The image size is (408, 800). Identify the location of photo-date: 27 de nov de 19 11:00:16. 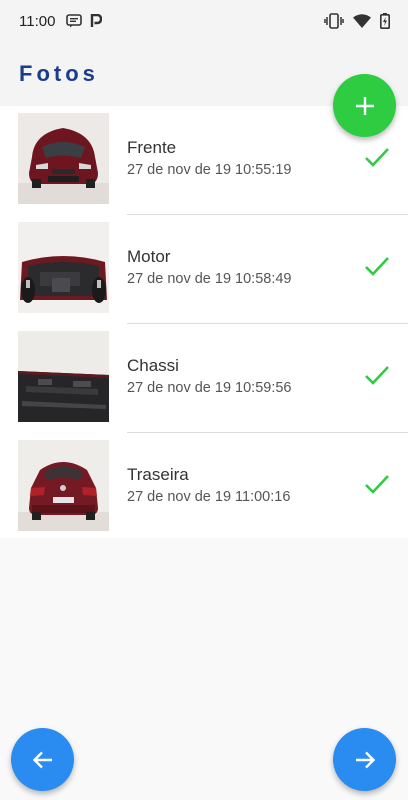
(209, 497).